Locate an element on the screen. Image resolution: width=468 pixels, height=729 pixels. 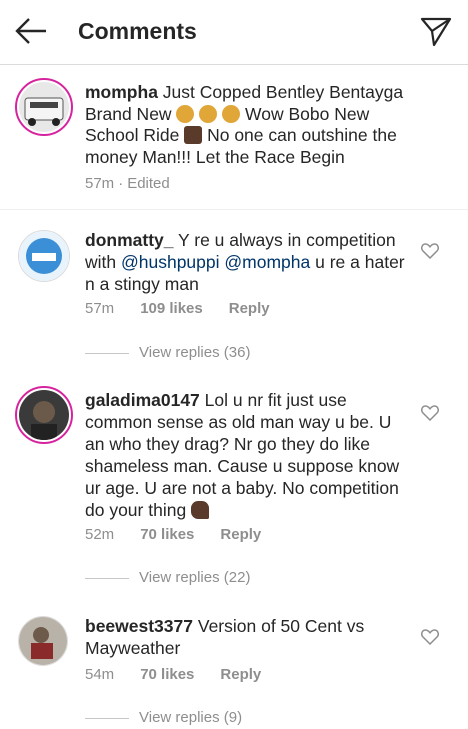
view-replies-link: View replies (22) is located at coordinates (167, 579).